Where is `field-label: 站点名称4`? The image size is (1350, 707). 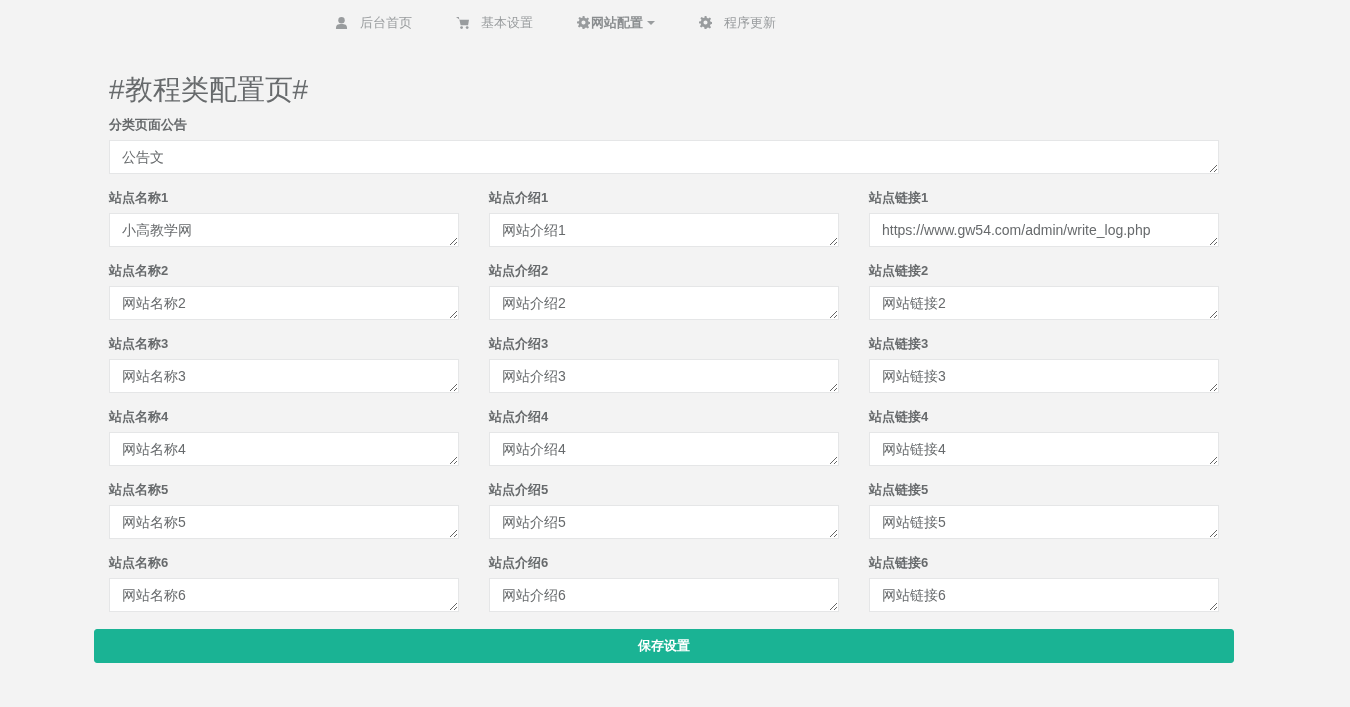
field-label: 站点名称4 is located at coordinates (139, 416).